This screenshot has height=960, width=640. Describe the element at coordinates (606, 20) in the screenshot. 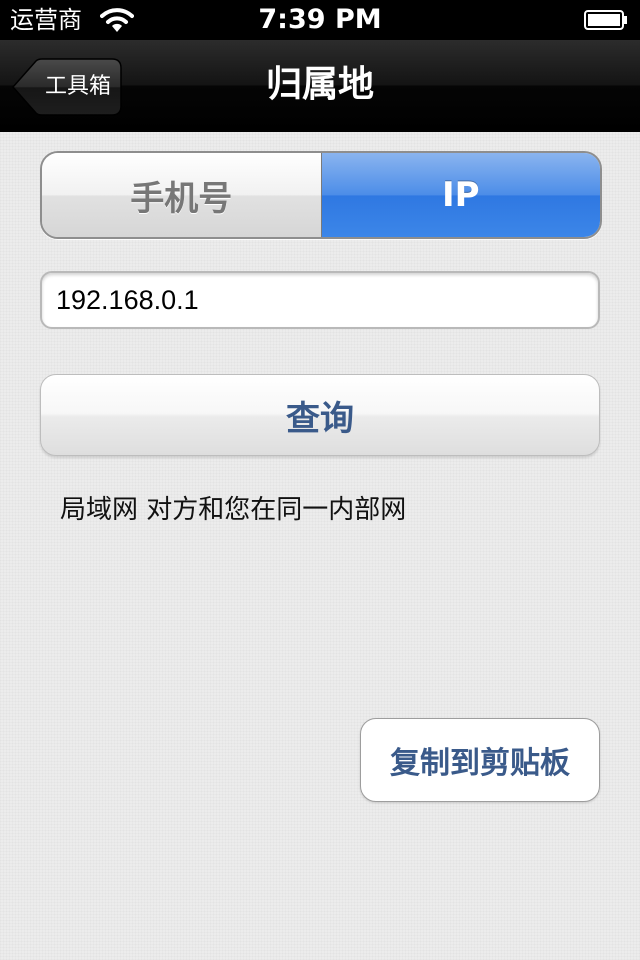

I see `battery-icon` at that location.